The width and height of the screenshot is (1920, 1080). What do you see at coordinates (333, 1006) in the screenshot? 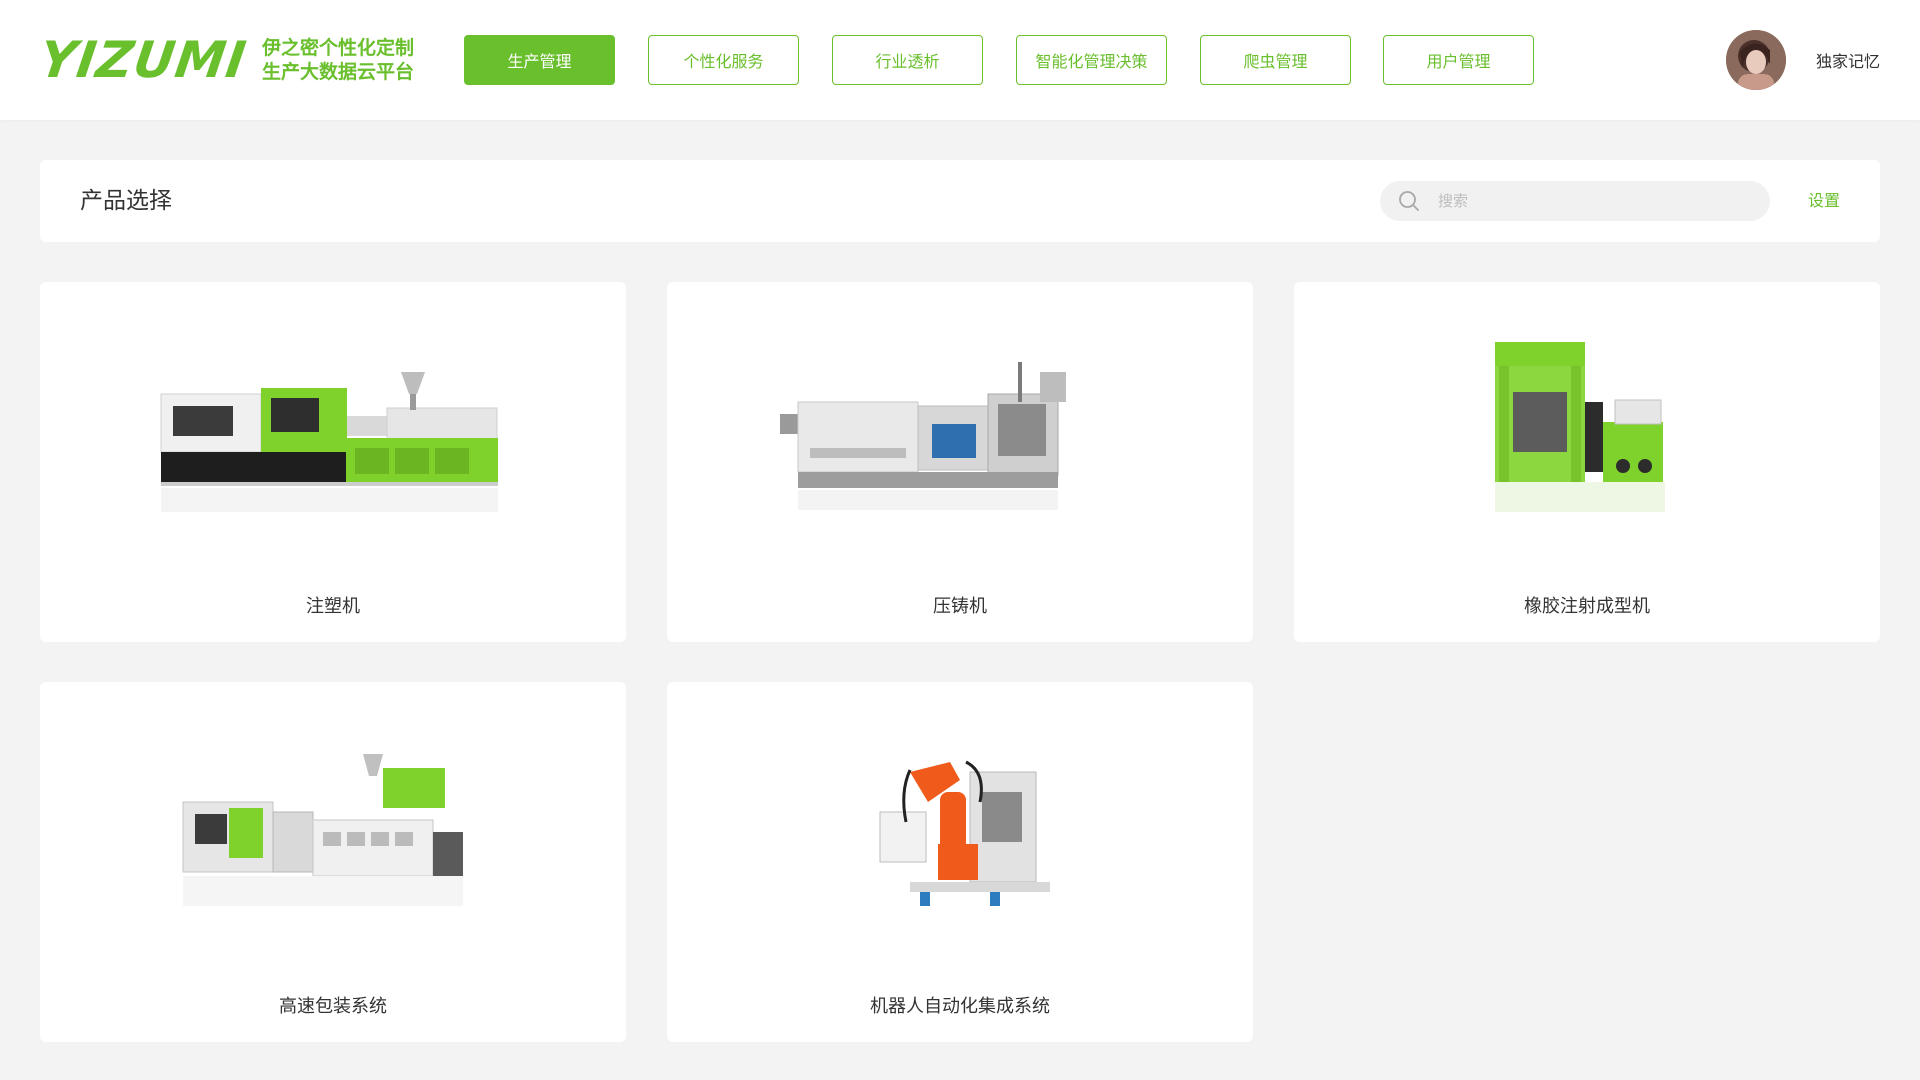
I see `product-label: 高速包装系统` at bounding box center [333, 1006].